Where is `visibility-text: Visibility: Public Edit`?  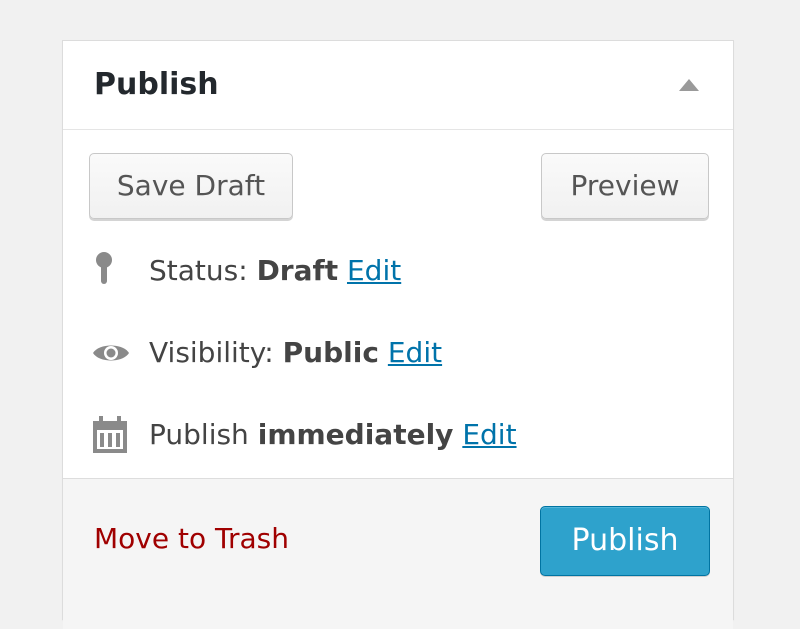 visibility-text: Visibility: Public Edit is located at coordinates (295, 353).